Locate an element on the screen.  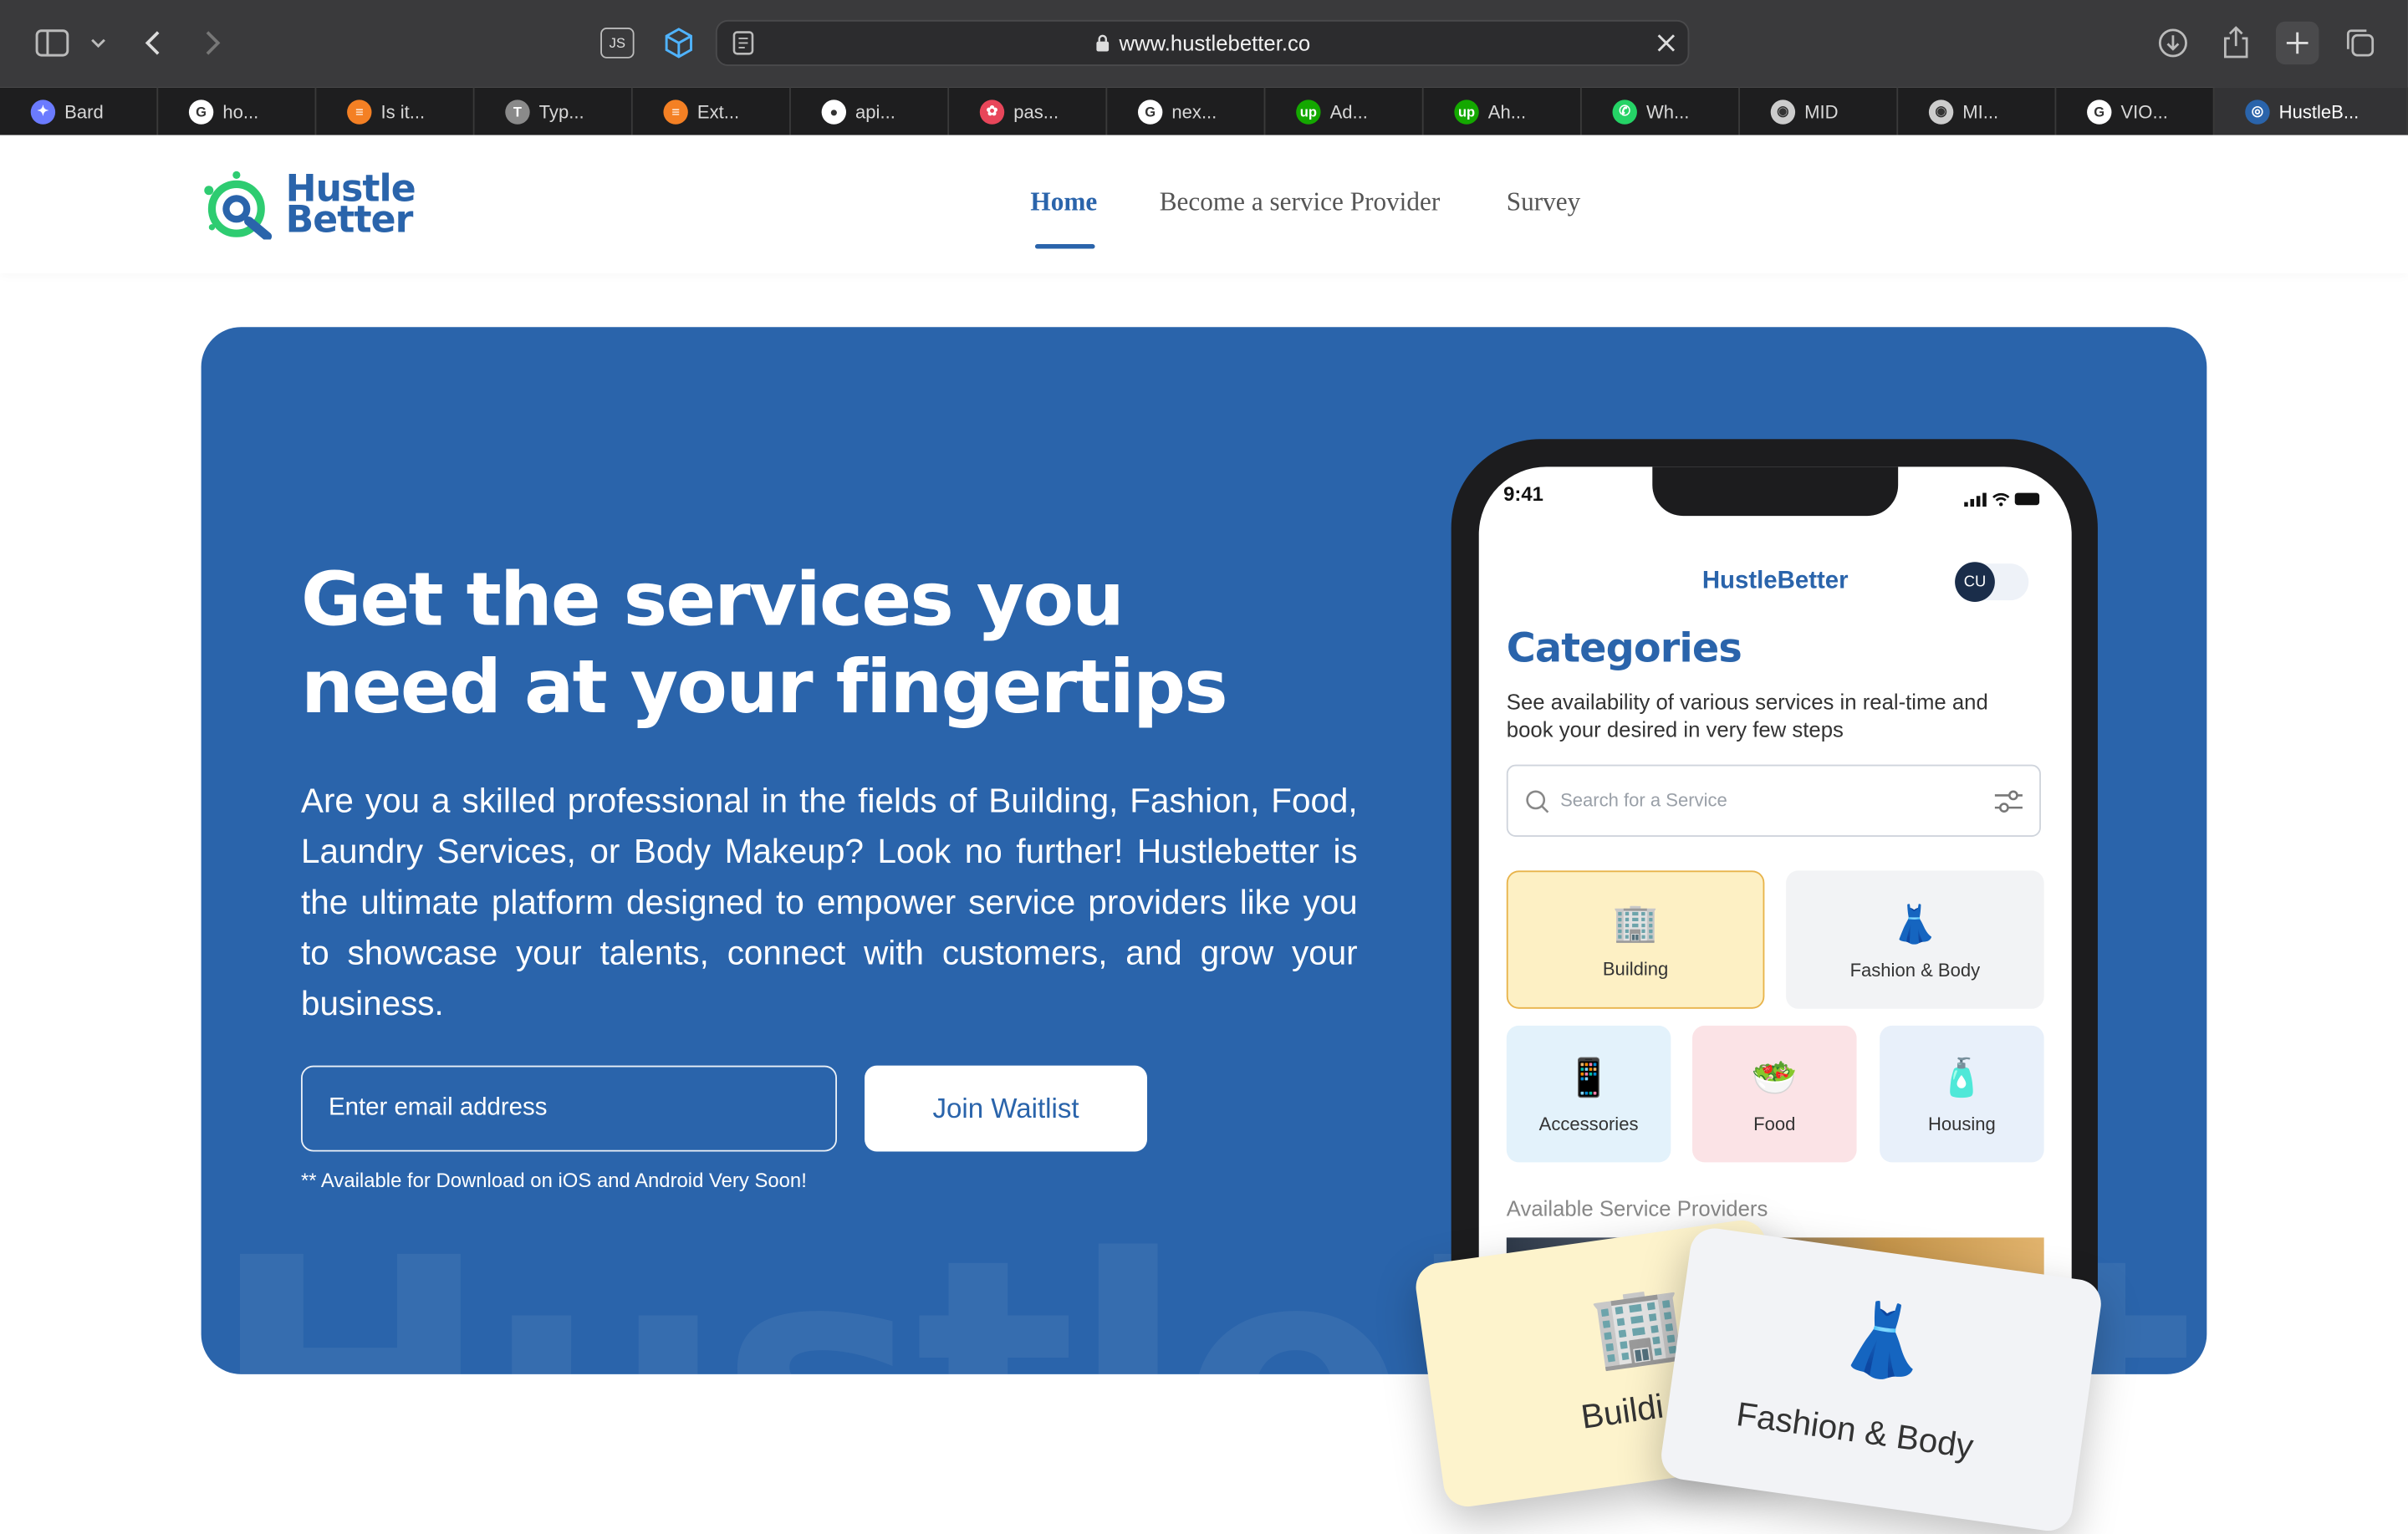
address-bar: www.hustlebetter.co is located at coordinates (1203, 42).